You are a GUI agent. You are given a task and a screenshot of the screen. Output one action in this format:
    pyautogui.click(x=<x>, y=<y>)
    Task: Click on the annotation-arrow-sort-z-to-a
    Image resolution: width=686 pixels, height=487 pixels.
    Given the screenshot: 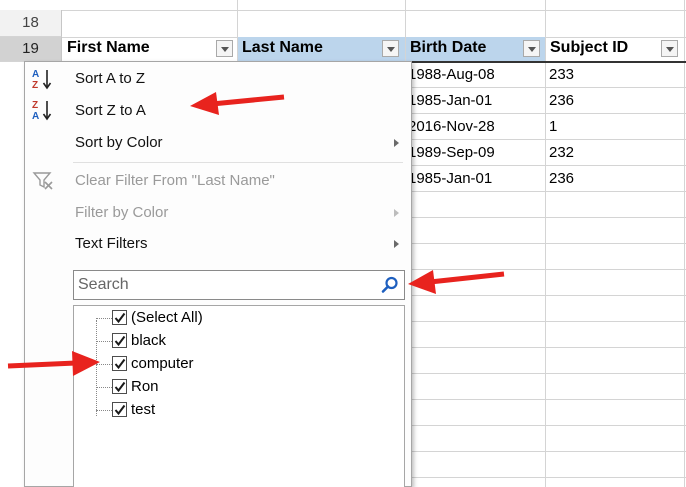 What is the action you would take?
    pyautogui.click(x=237, y=103)
    